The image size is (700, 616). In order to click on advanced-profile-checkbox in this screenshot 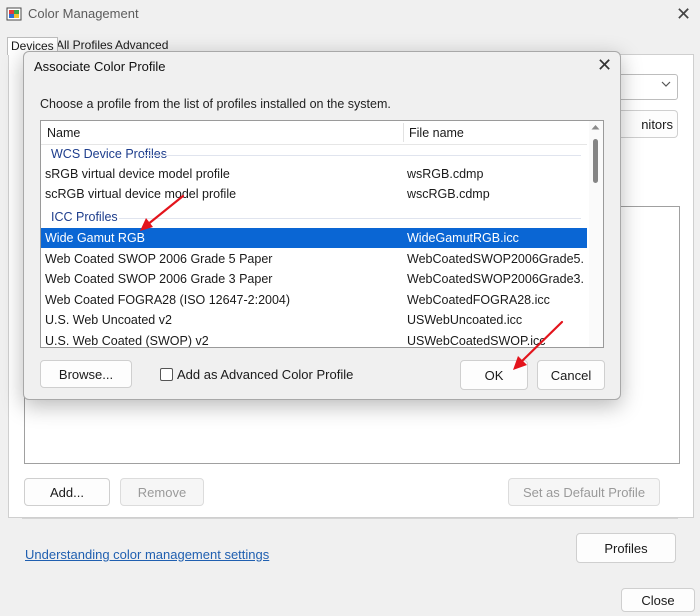, I will do `click(166, 374)`.